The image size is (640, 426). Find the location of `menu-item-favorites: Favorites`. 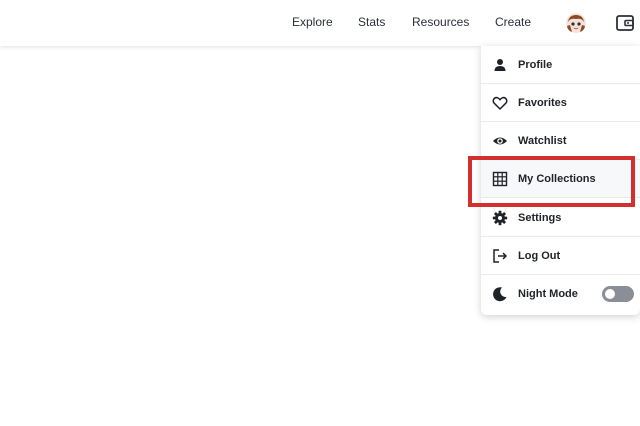

menu-item-favorites: Favorites is located at coordinates (560, 103).